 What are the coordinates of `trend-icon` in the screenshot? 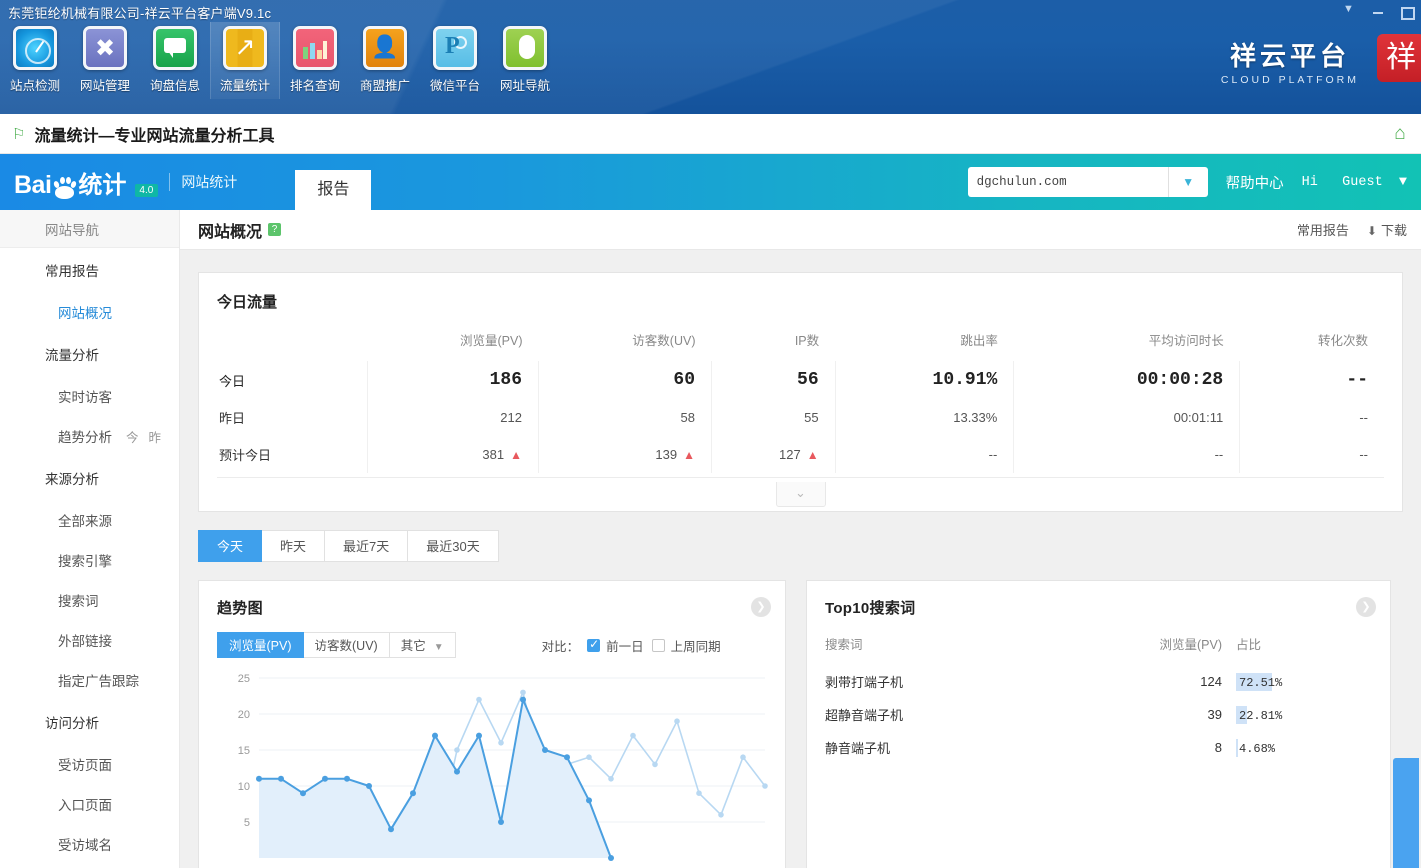 It's located at (245, 48).